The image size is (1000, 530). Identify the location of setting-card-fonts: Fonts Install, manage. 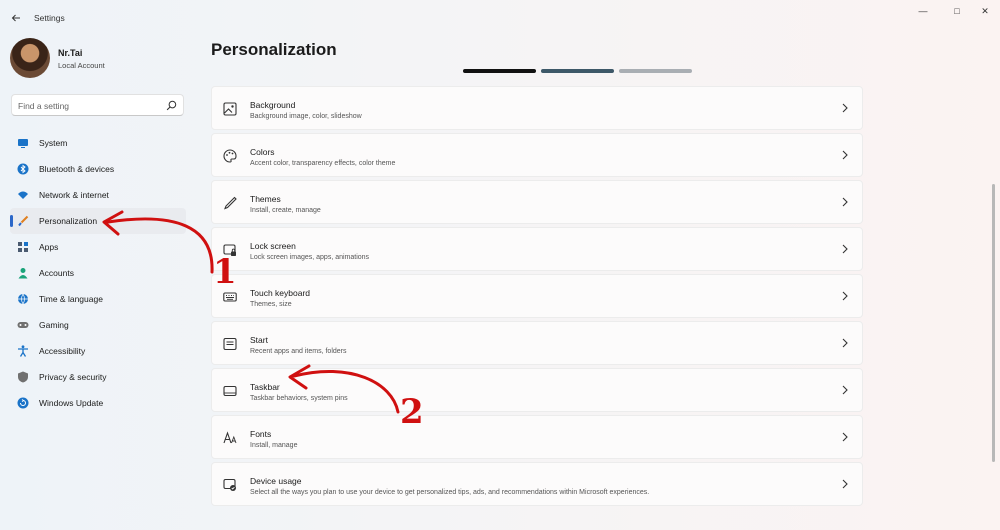
(537, 437).